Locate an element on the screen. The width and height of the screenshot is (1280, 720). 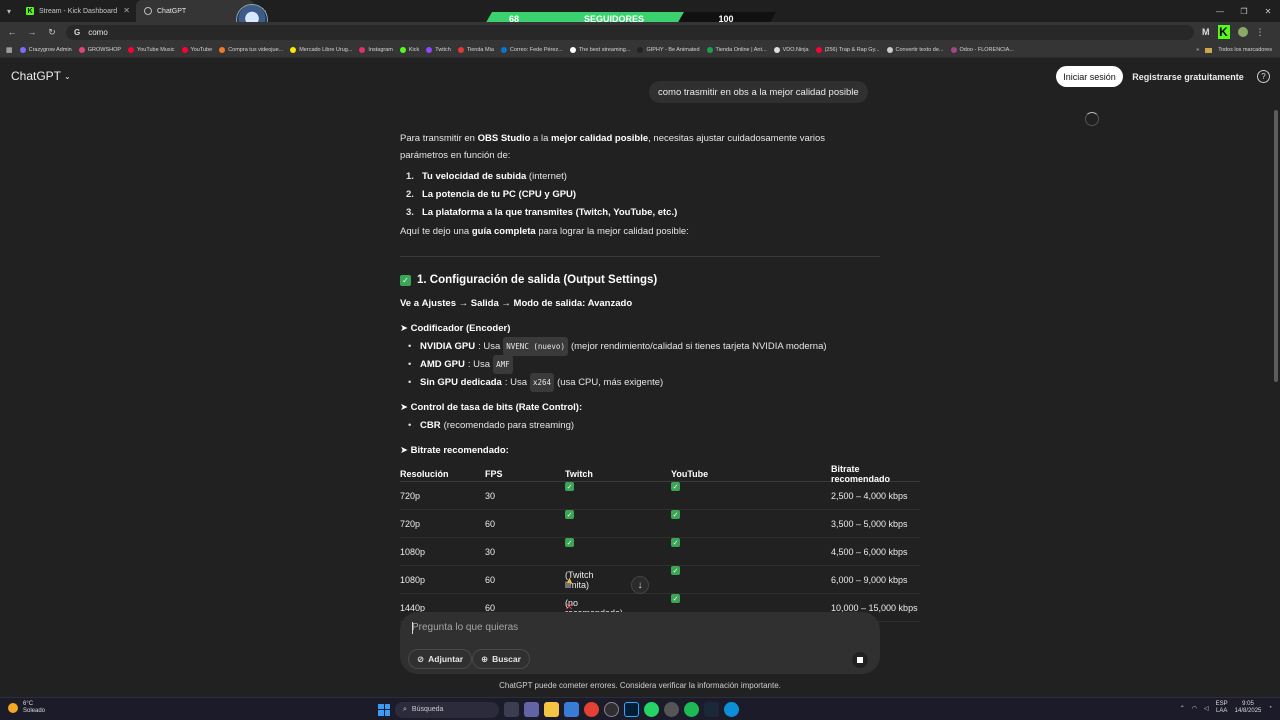
task-view-icon is located at coordinates (511, 709).